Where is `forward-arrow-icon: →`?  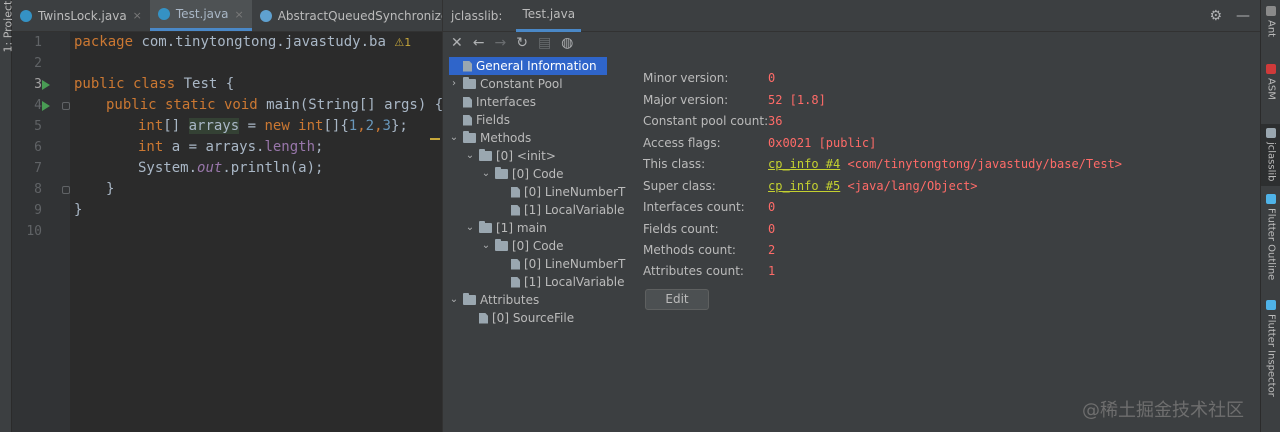 forward-arrow-icon: → is located at coordinates (500, 43).